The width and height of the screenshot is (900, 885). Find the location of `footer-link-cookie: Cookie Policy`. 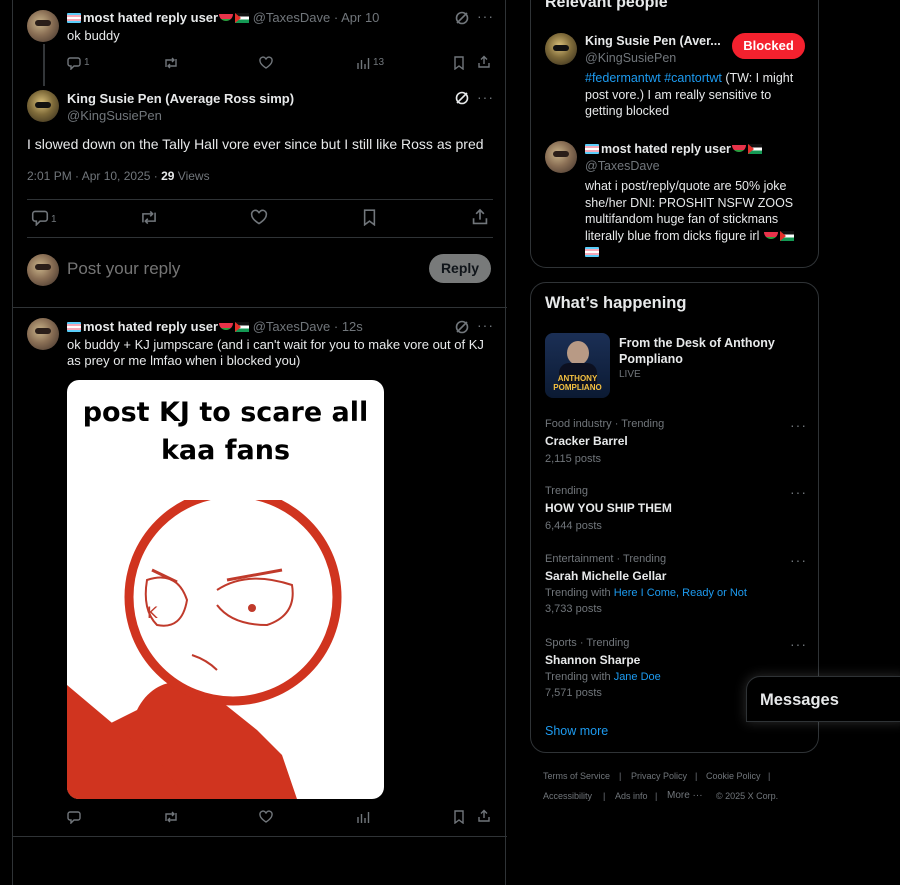

footer-link-cookie: Cookie Policy is located at coordinates (733, 776).